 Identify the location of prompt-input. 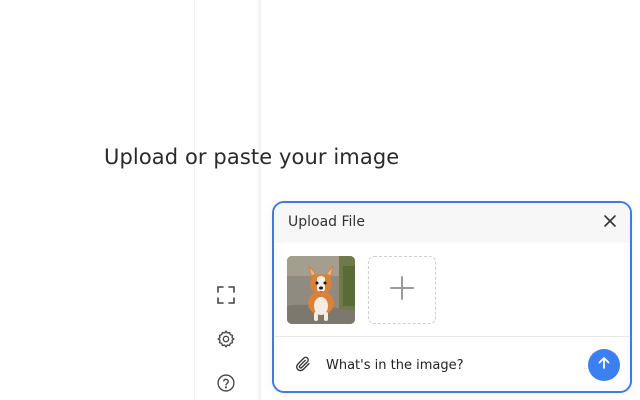
(451, 365).